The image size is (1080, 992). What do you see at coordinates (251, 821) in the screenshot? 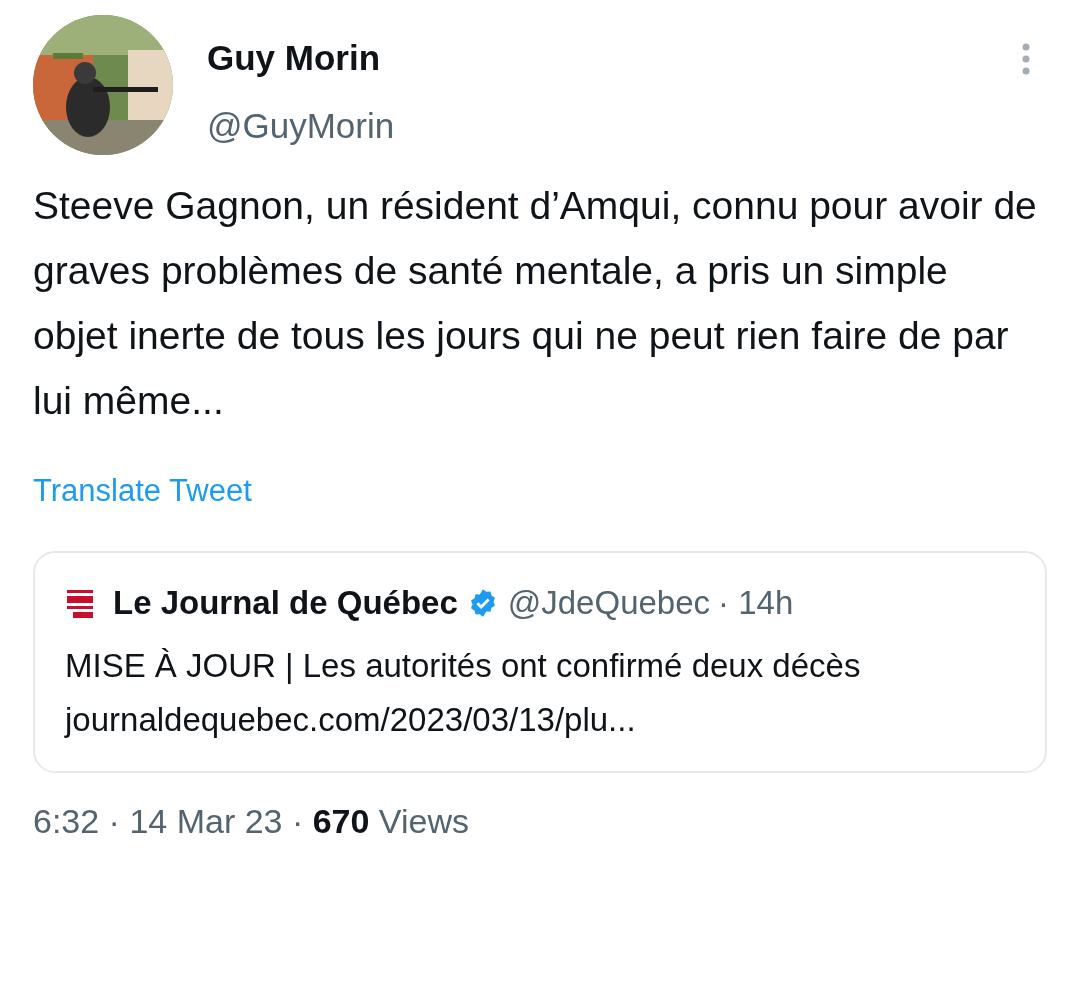
I see `tweet-meta: 6:32 · 14 Mar 23 · 670 Views` at bounding box center [251, 821].